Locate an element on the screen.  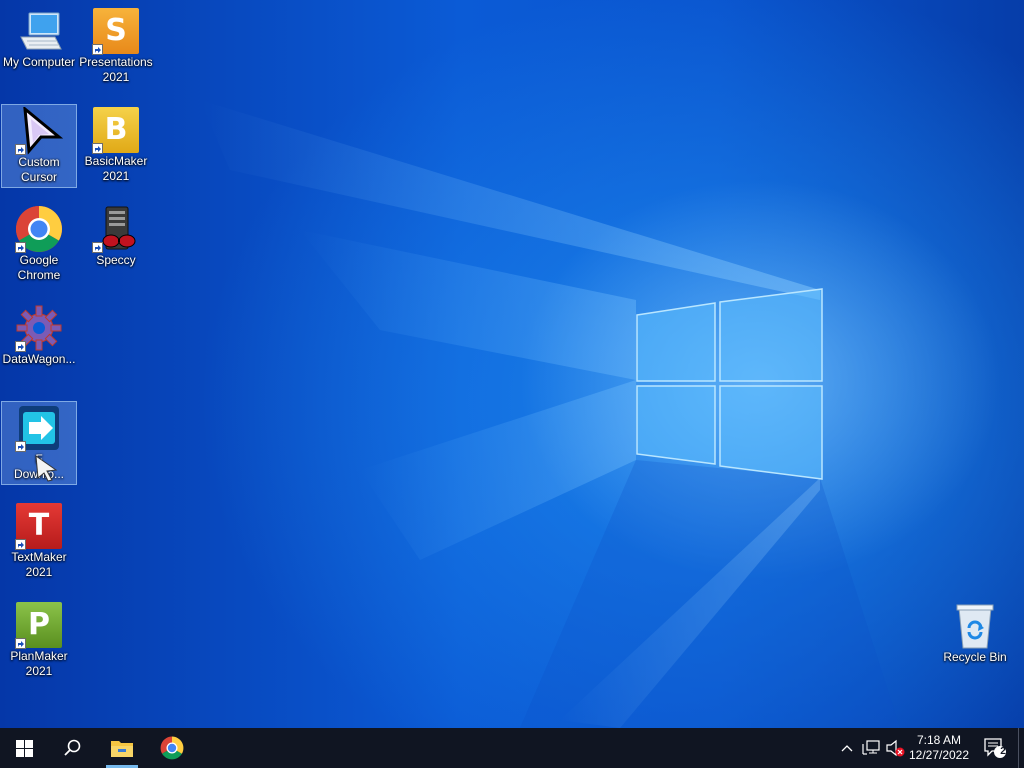
icon-label: PlanMaker 2021 is located at coordinates (39, 663).